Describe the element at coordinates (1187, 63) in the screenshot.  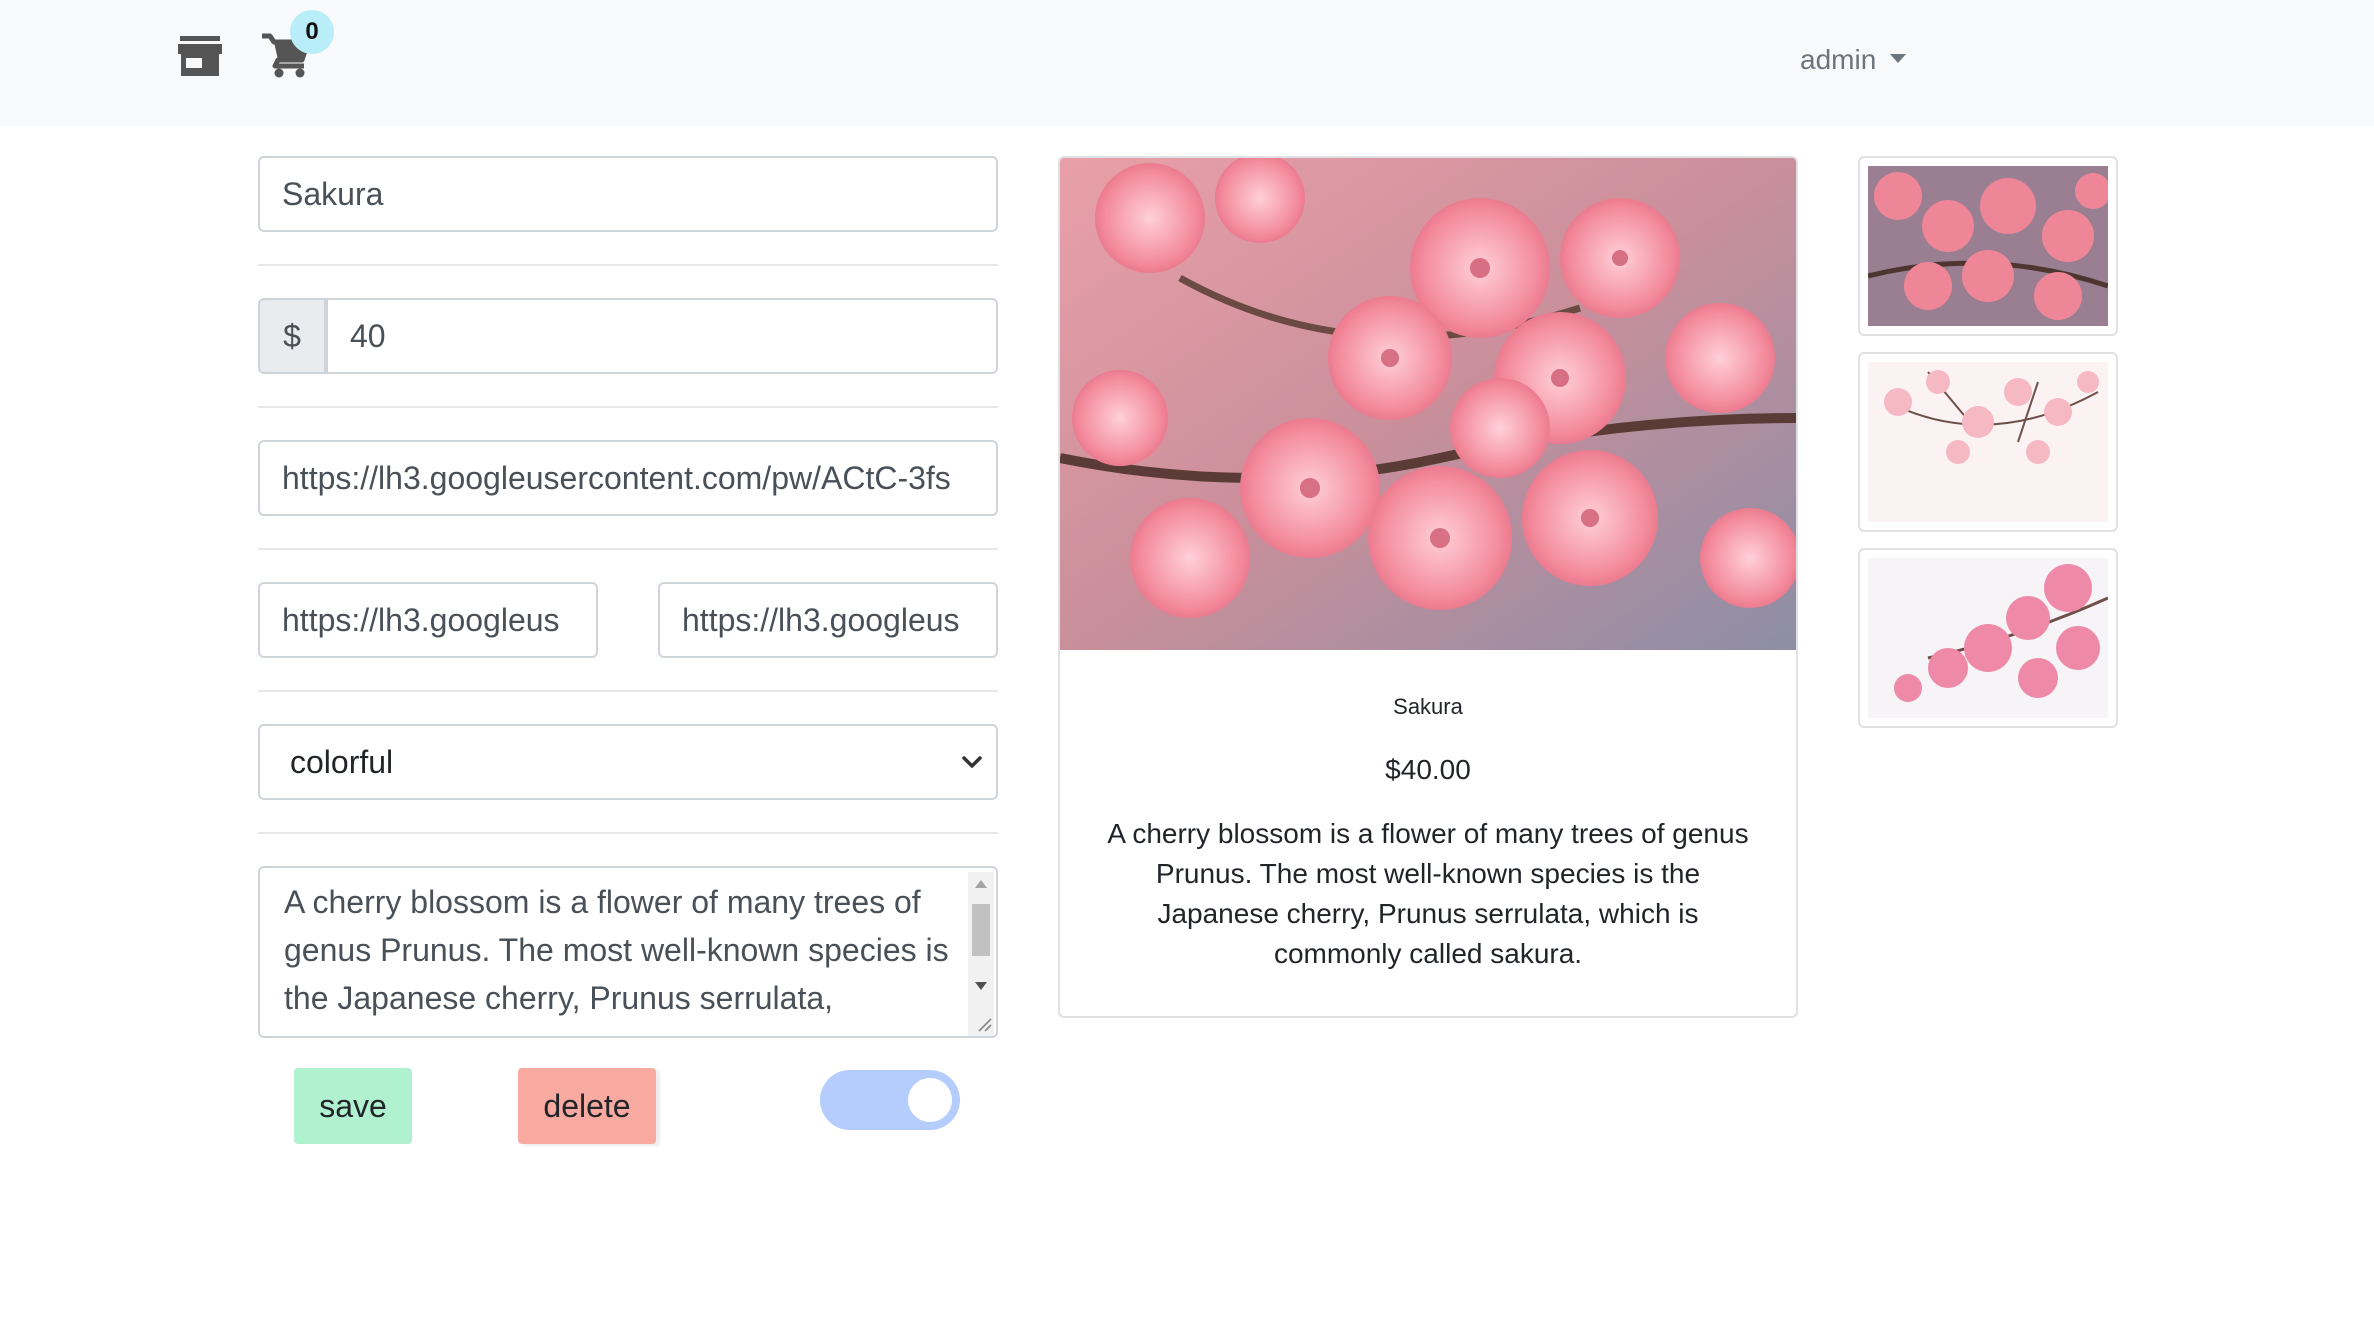
I see `navbar: 0 admin` at that location.